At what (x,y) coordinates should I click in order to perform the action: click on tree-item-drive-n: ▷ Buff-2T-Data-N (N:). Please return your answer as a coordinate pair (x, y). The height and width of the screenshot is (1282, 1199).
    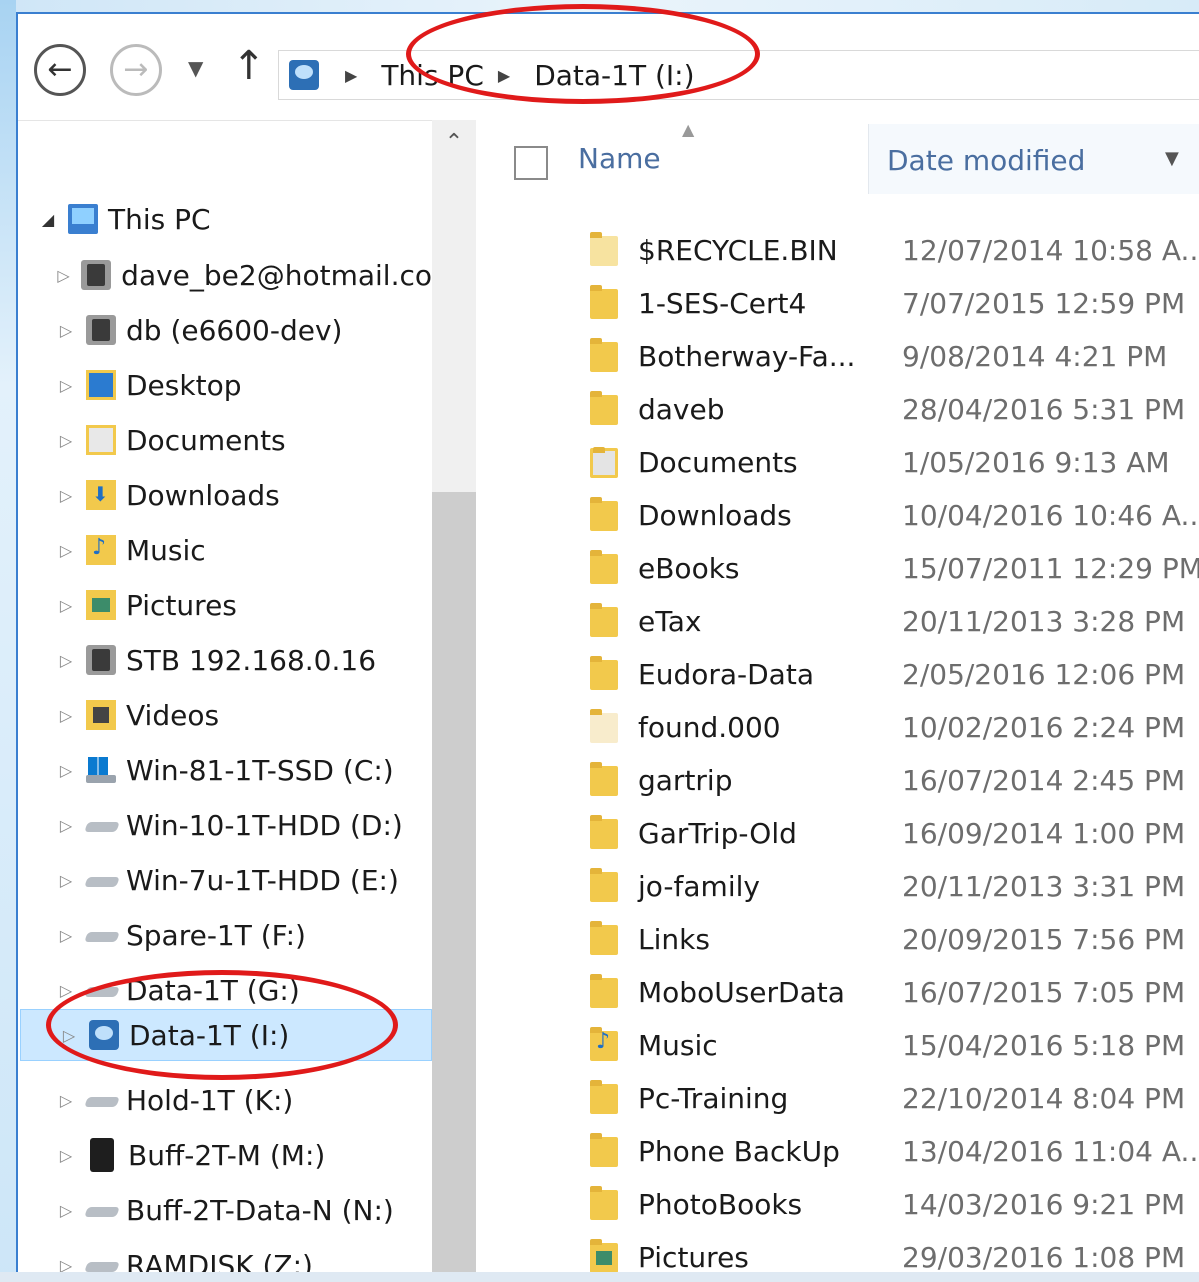
    Looking at the image, I should click on (225, 1210).